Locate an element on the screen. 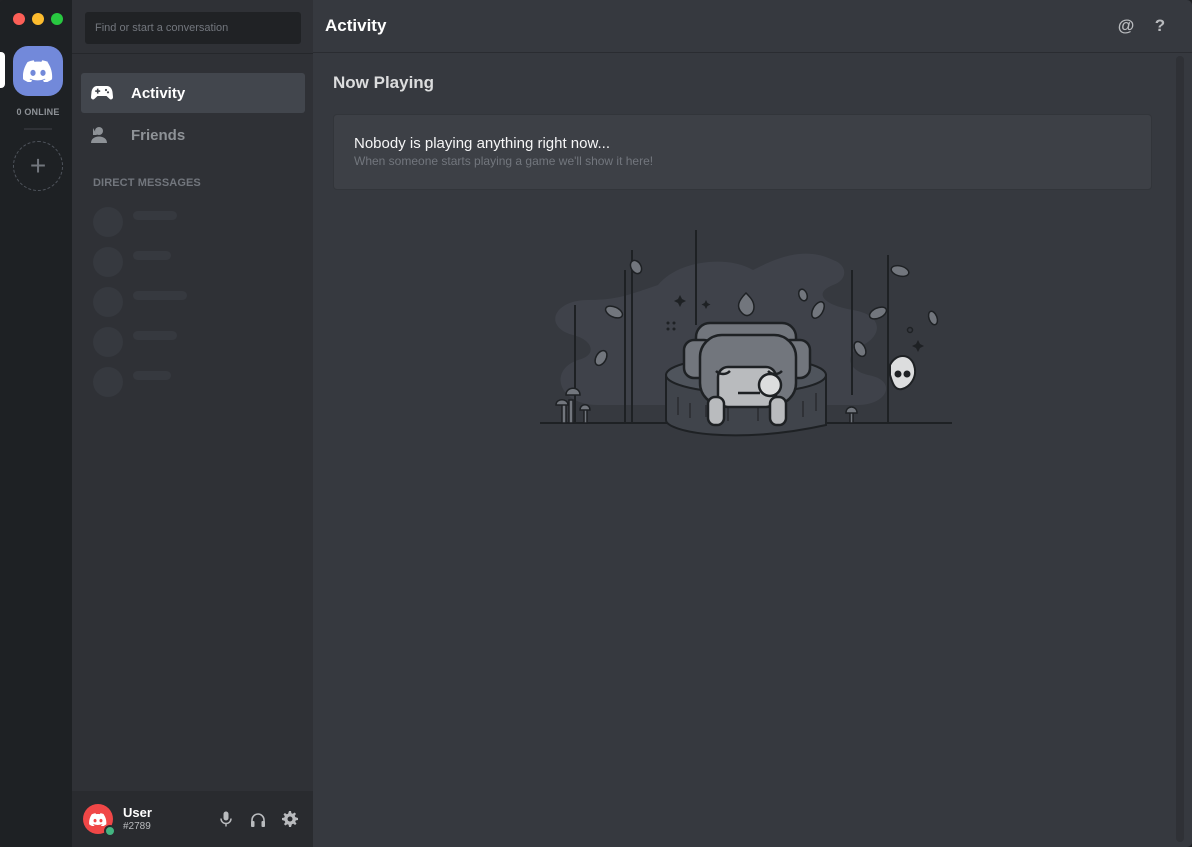 The image size is (1192, 847). now-playing-heading: Now Playing is located at coordinates (384, 82).